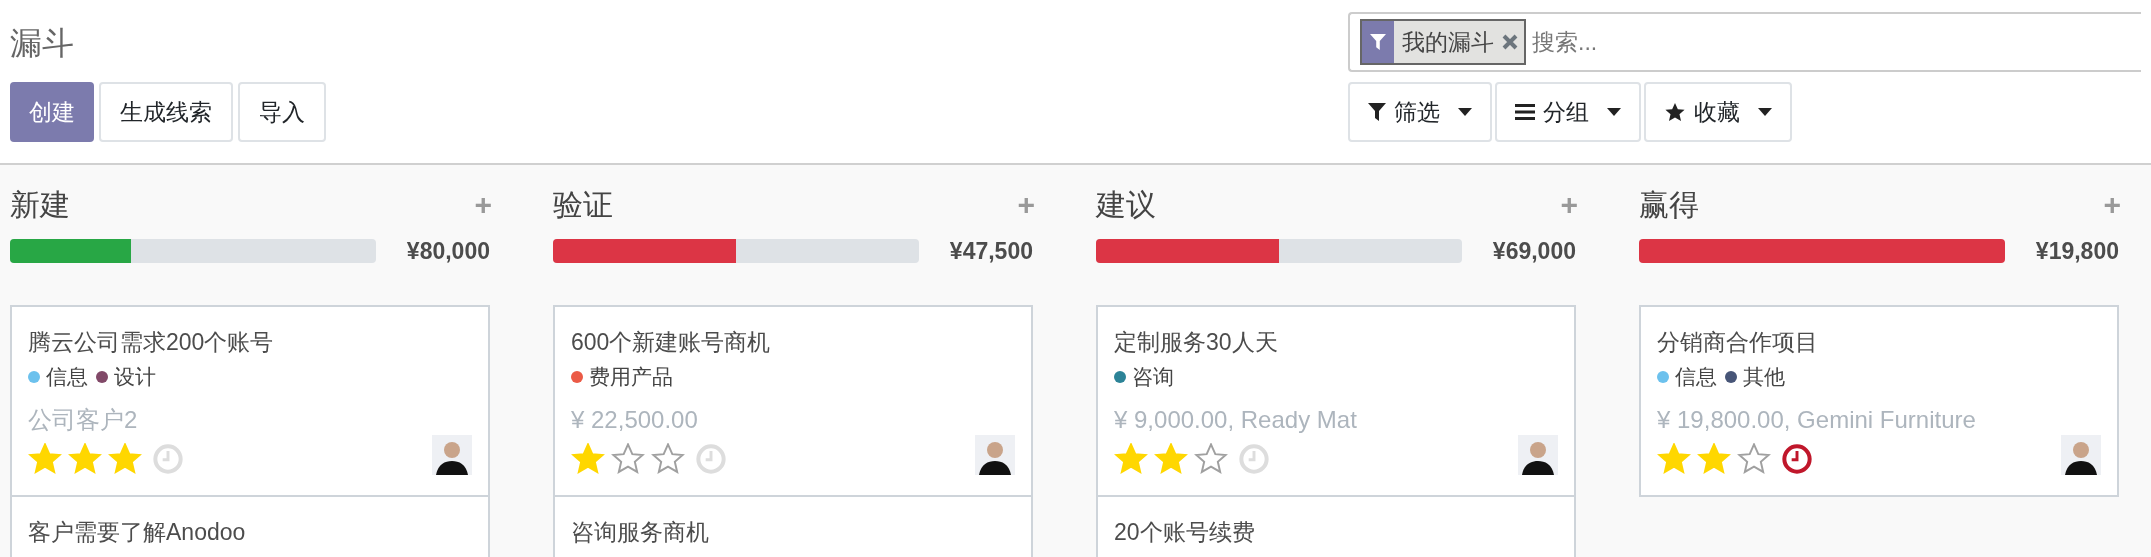 This screenshot has height=557, width=2151. I want to click on card-title: 腾云公司需求200个账号, so click(151, 342).